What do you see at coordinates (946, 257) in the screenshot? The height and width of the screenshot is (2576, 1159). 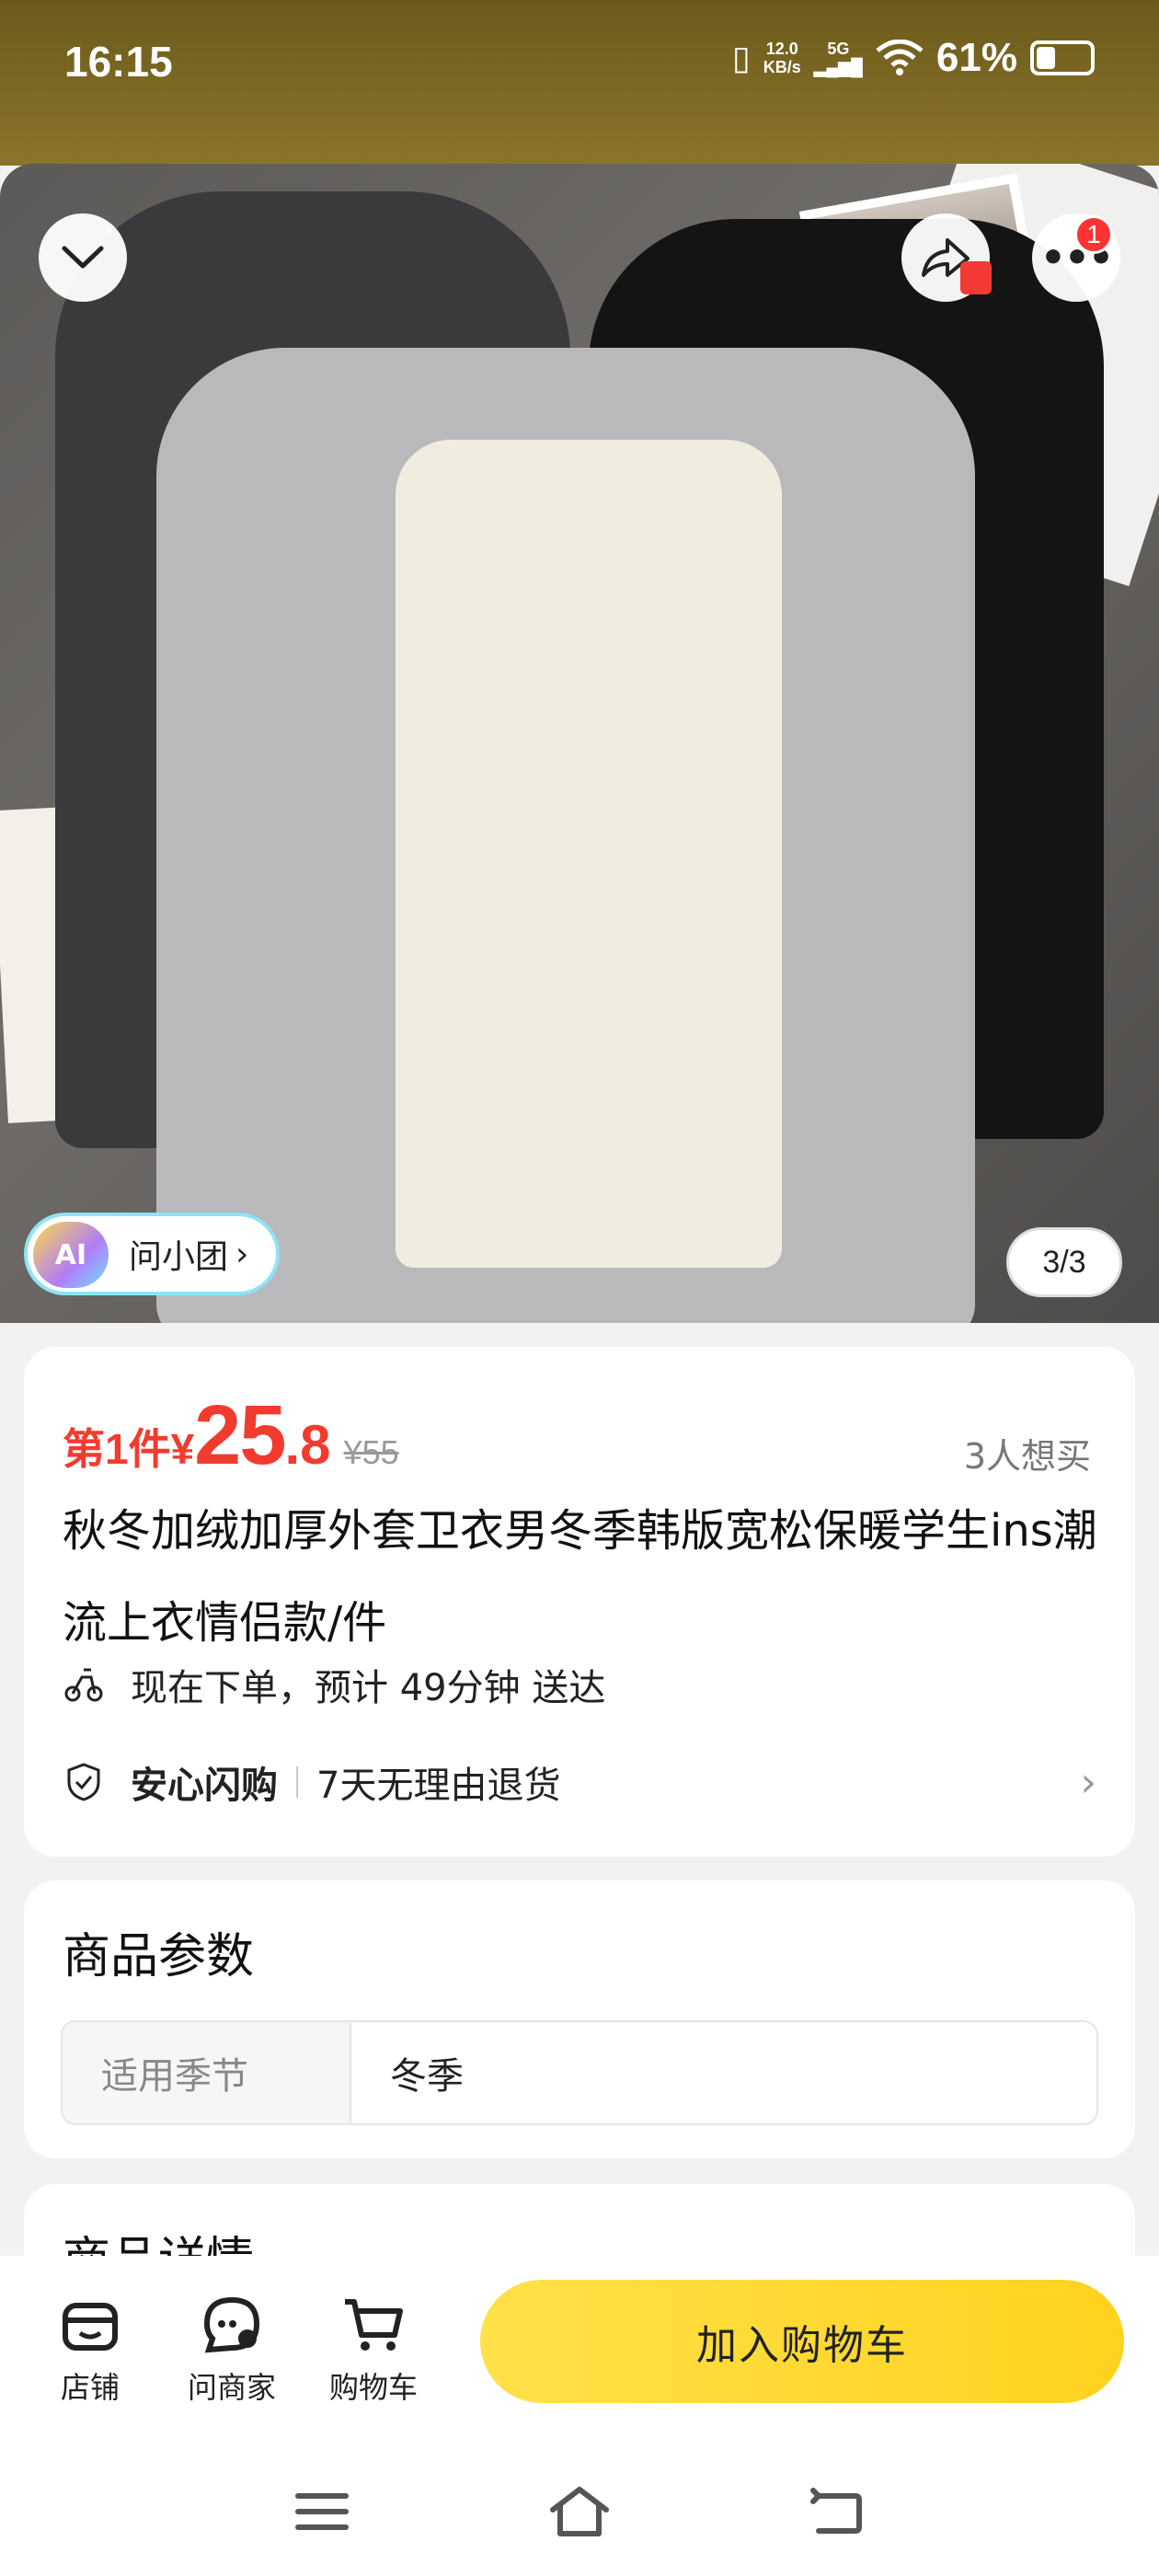 I see `share-button` at bounding box center [946, 257].